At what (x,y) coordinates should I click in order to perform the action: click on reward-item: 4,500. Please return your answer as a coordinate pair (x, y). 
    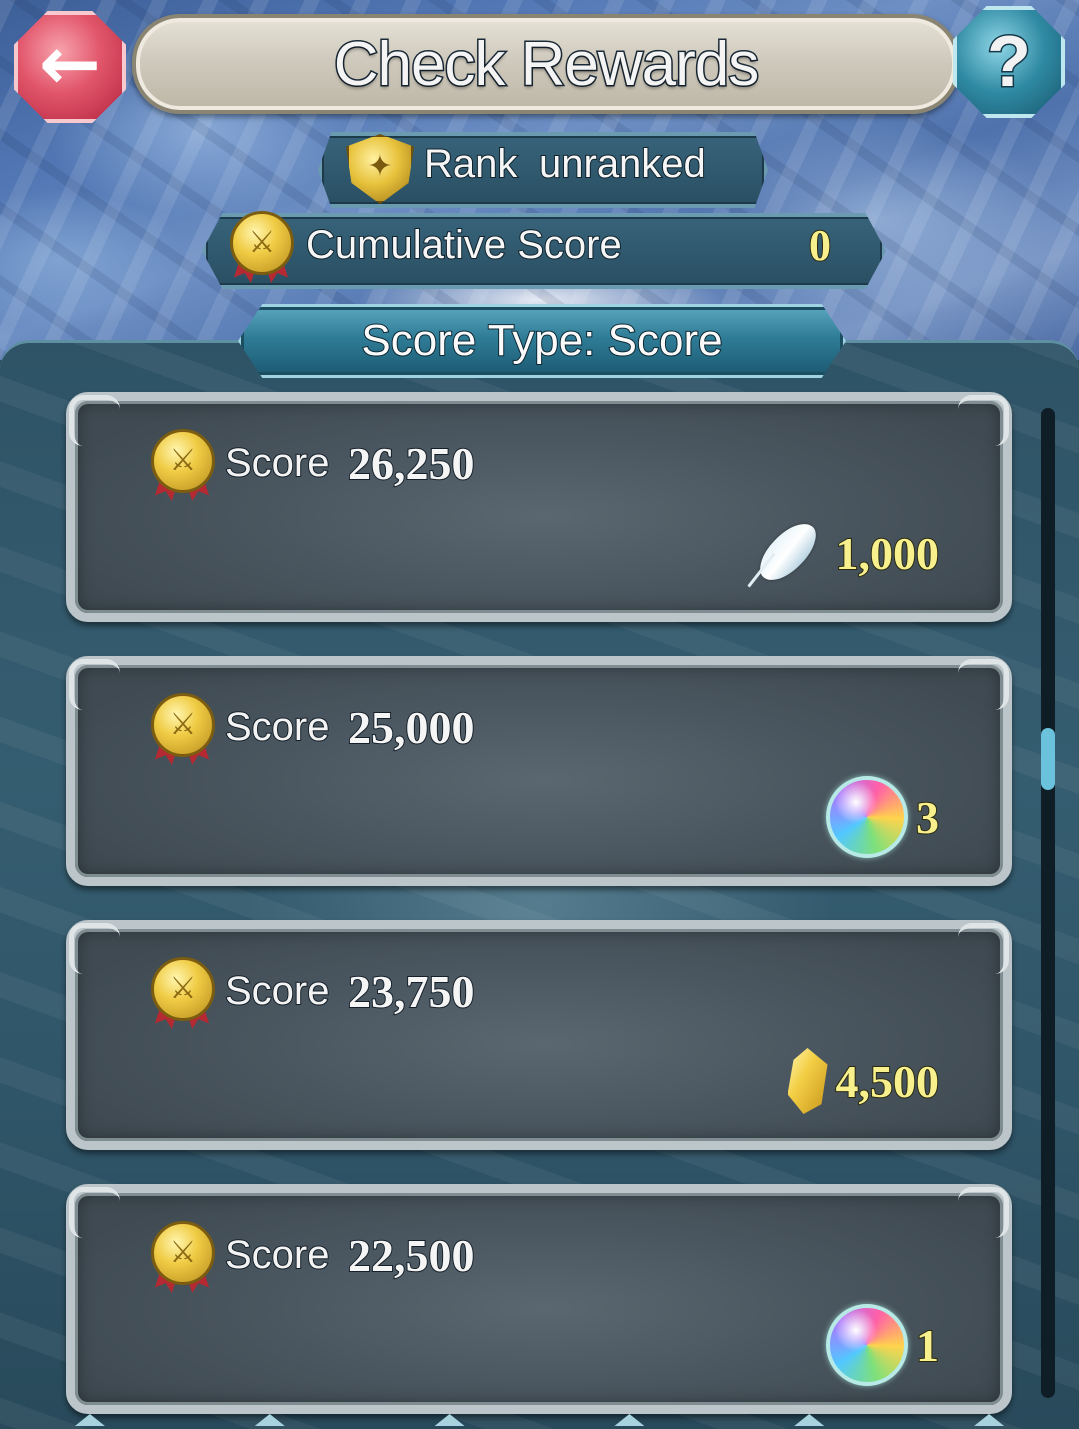
    Looking at the image, I should click on (863, 1081).